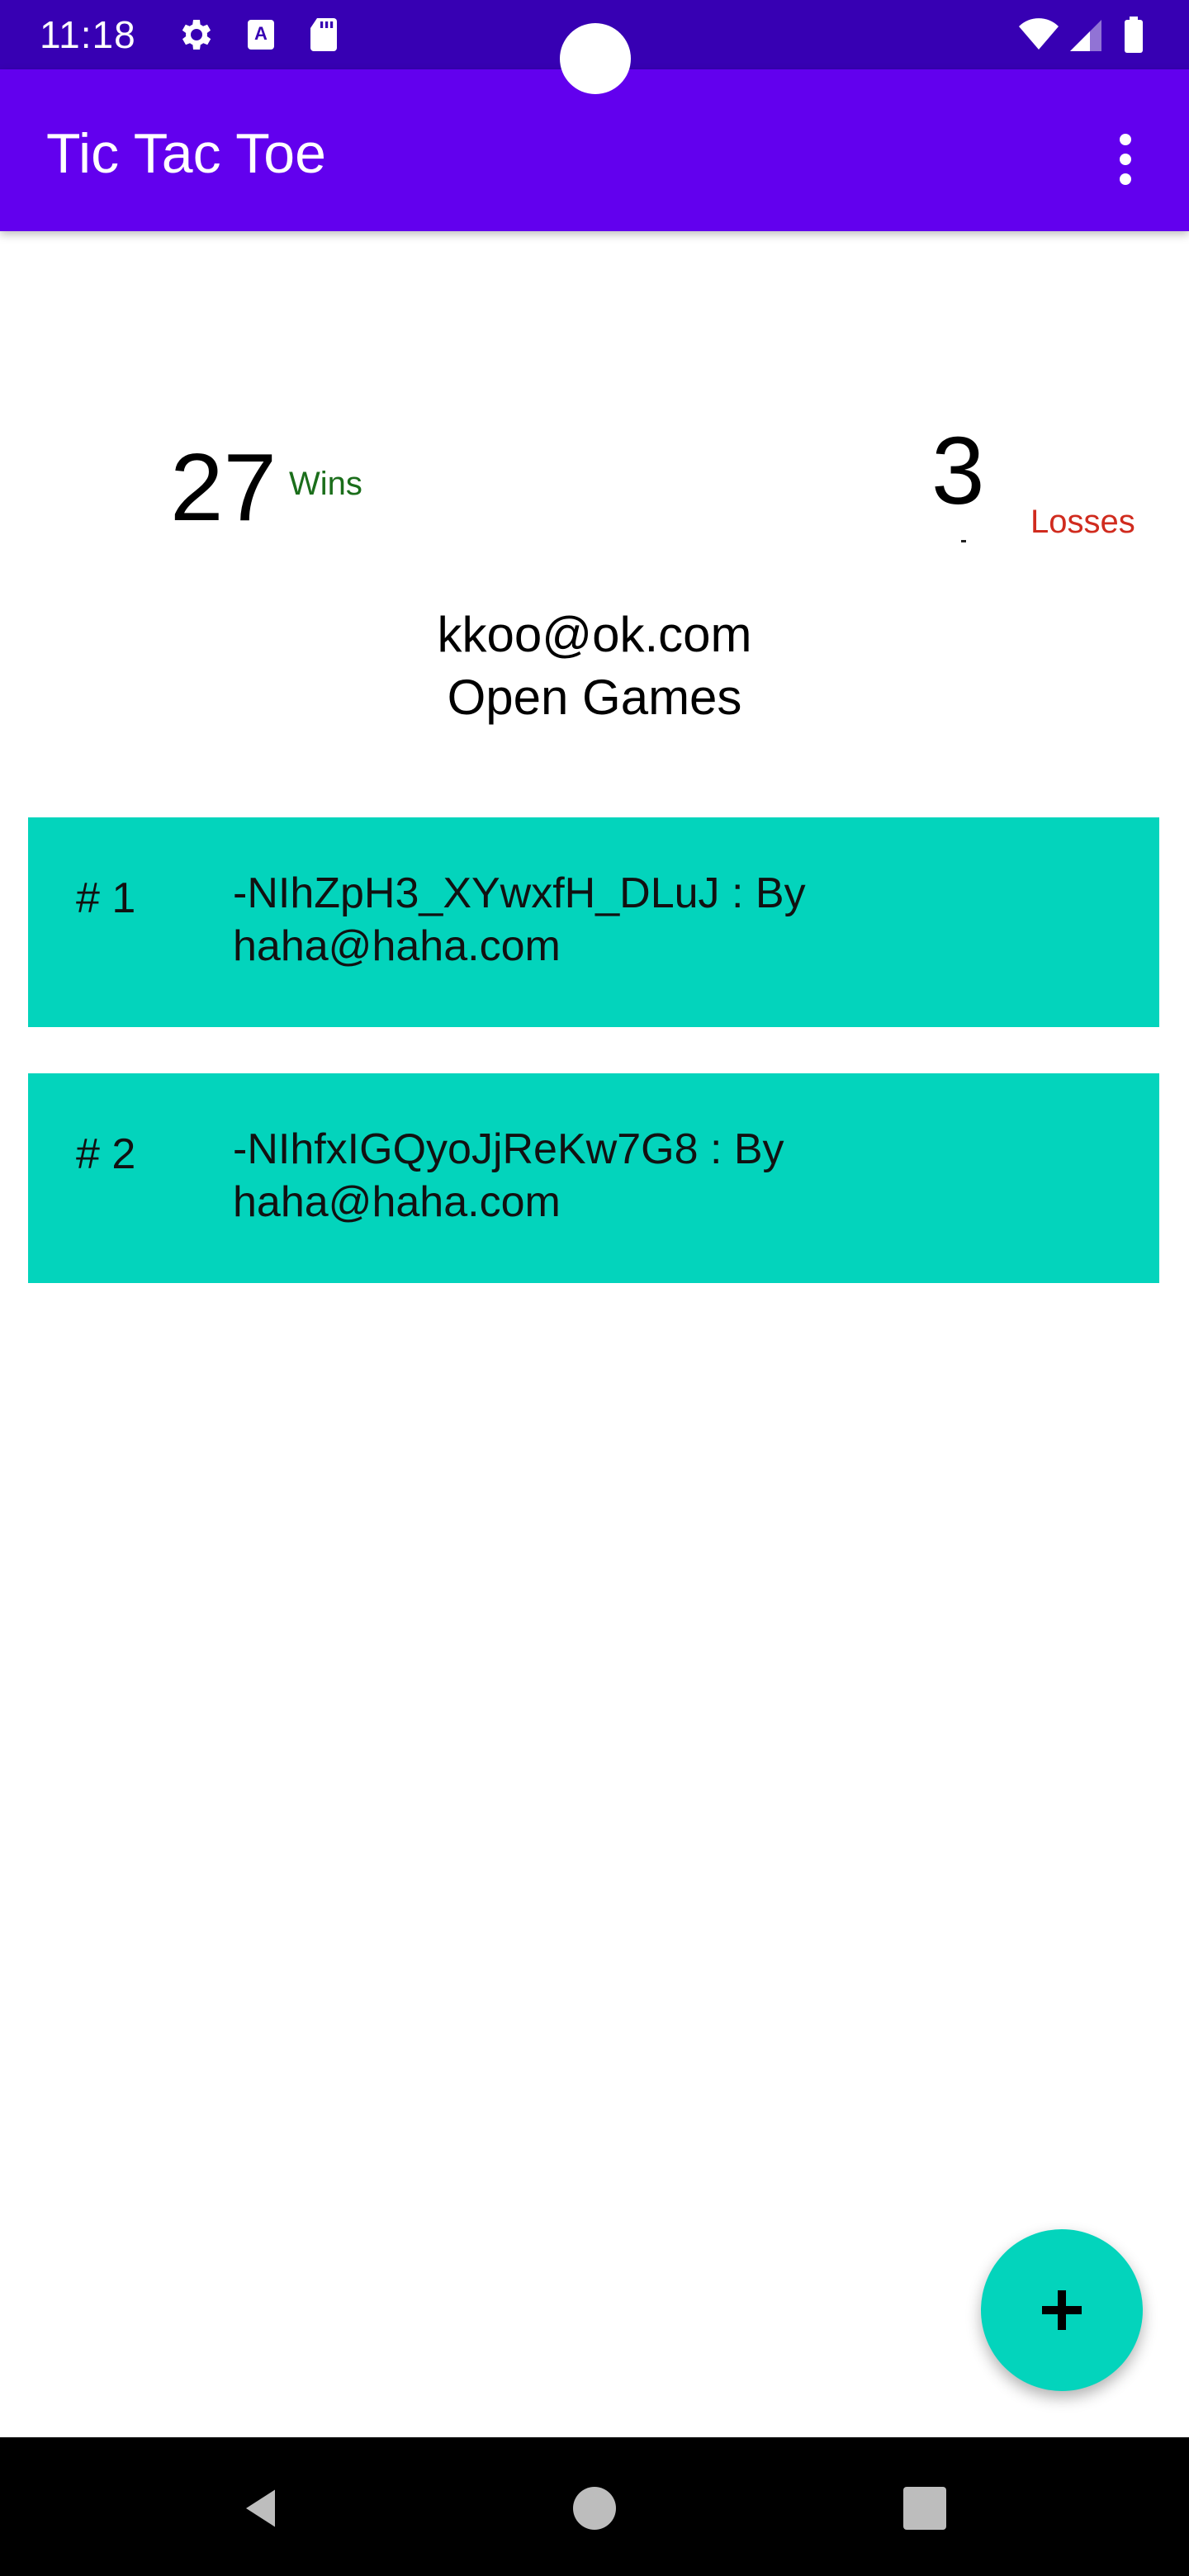  What do you see at coordinates (88, 34) in the screenshot?
I see `status-time: 11:18` at bounding box center [88, 34].